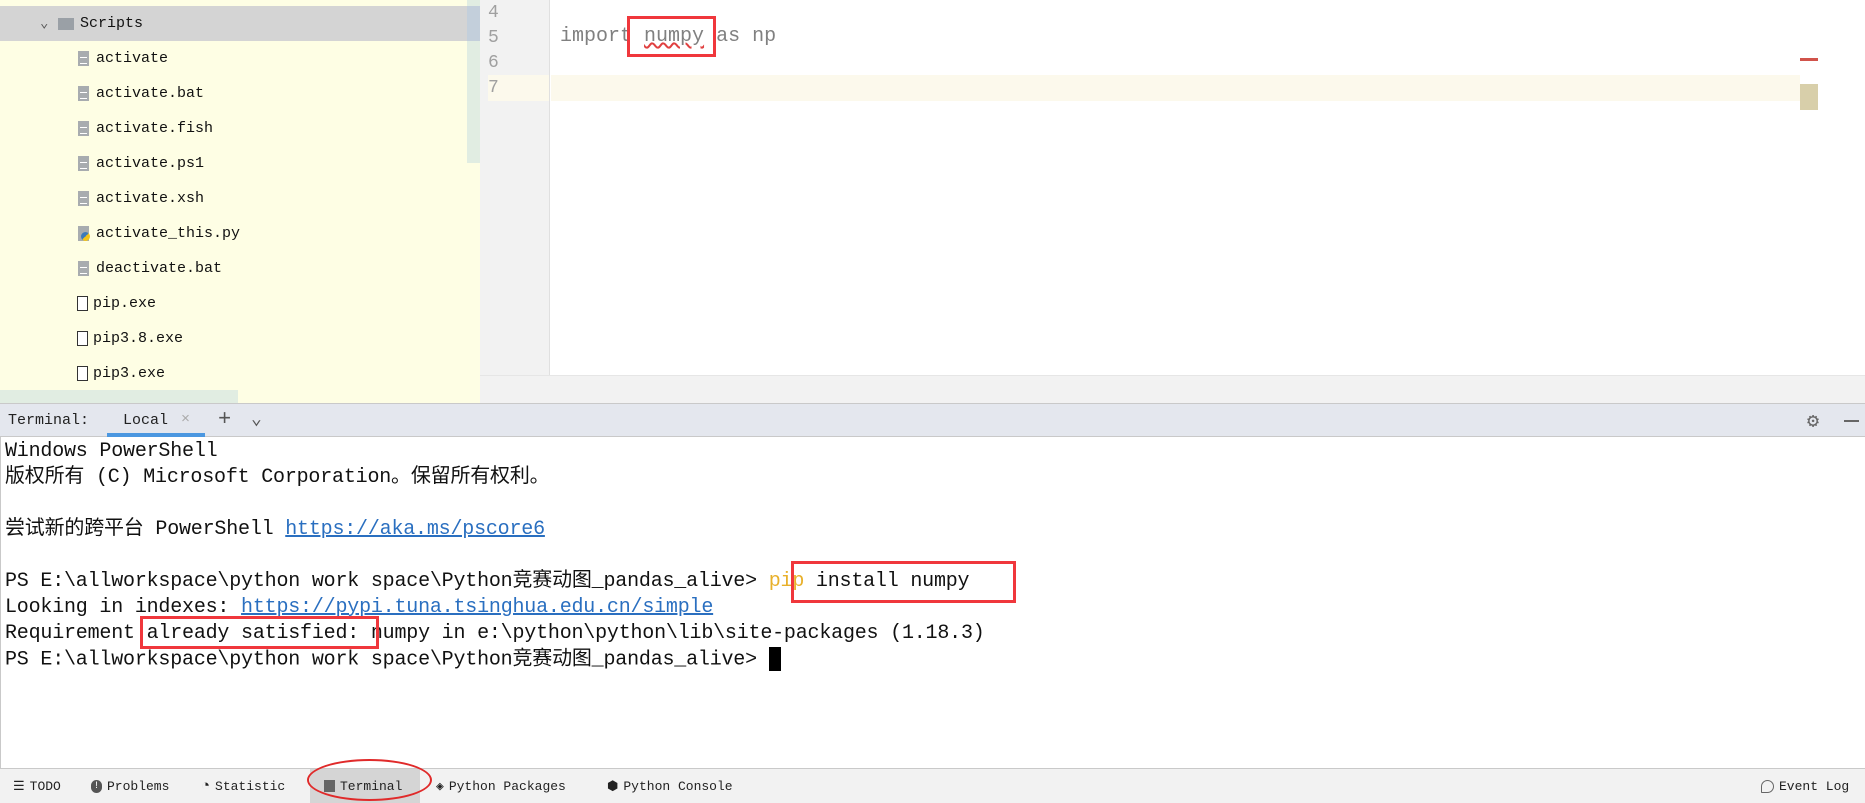 The height and width of the screenshot is (803, 1865). Describe the element at coordinates (206, 786) in the screenshot. I see `pie-icon: ◔` at that location.